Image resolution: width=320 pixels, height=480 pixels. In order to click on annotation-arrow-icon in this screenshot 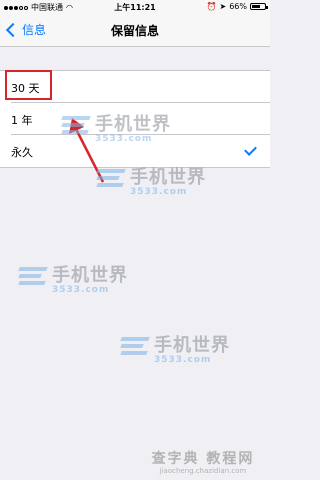, I will do `click(87, 150)`.